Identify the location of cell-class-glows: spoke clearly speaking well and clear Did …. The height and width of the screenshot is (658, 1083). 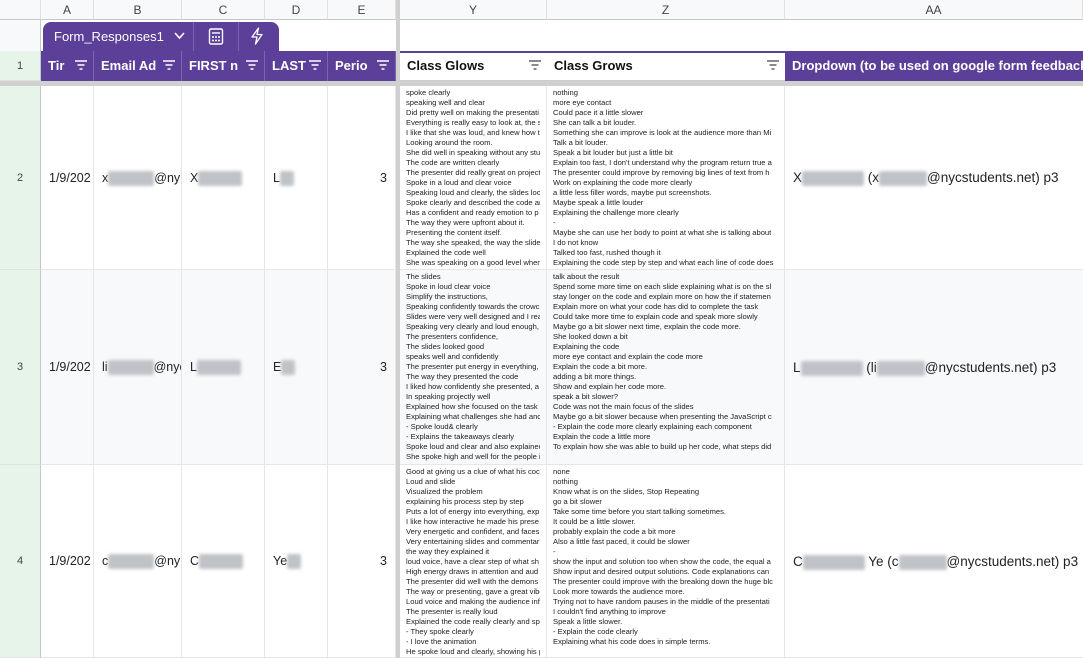
(473, 178).